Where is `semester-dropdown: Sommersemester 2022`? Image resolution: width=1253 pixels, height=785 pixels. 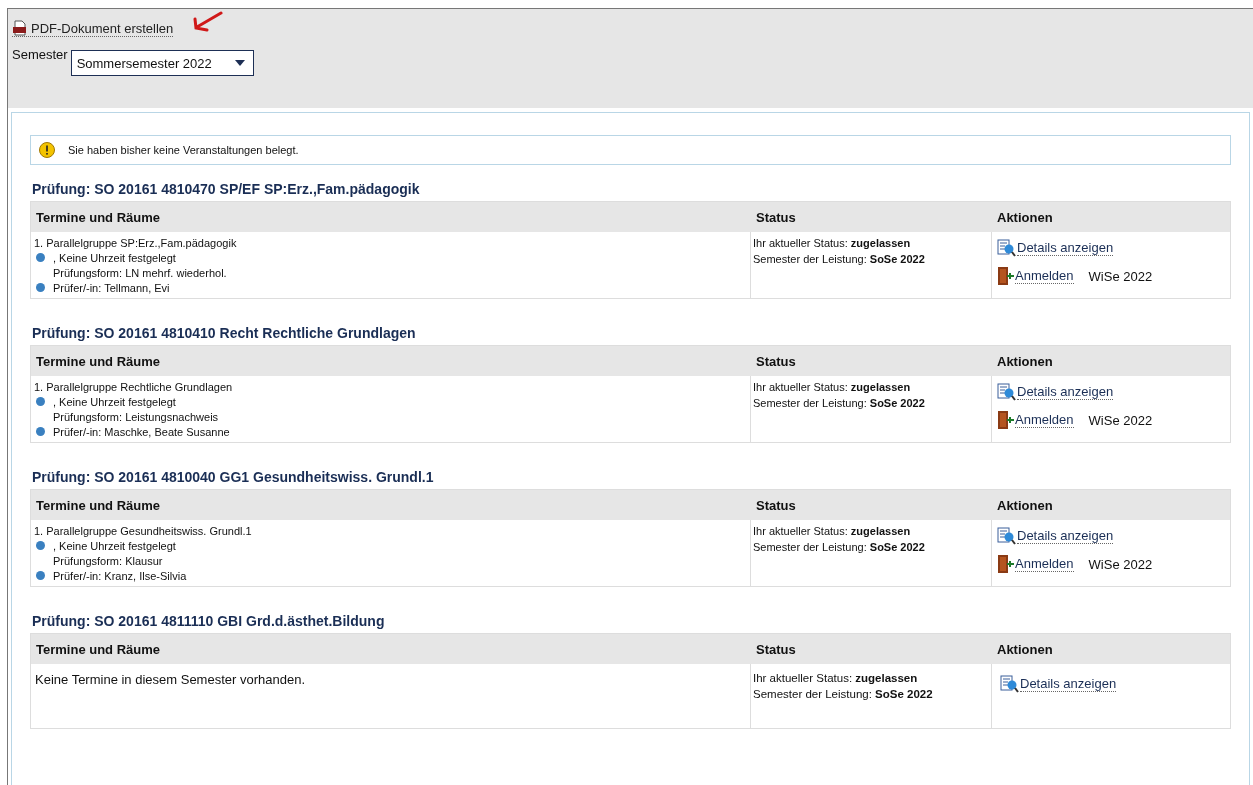
semester-dropdown: Sommersemester 2022 is located at coordinates (162, 63).